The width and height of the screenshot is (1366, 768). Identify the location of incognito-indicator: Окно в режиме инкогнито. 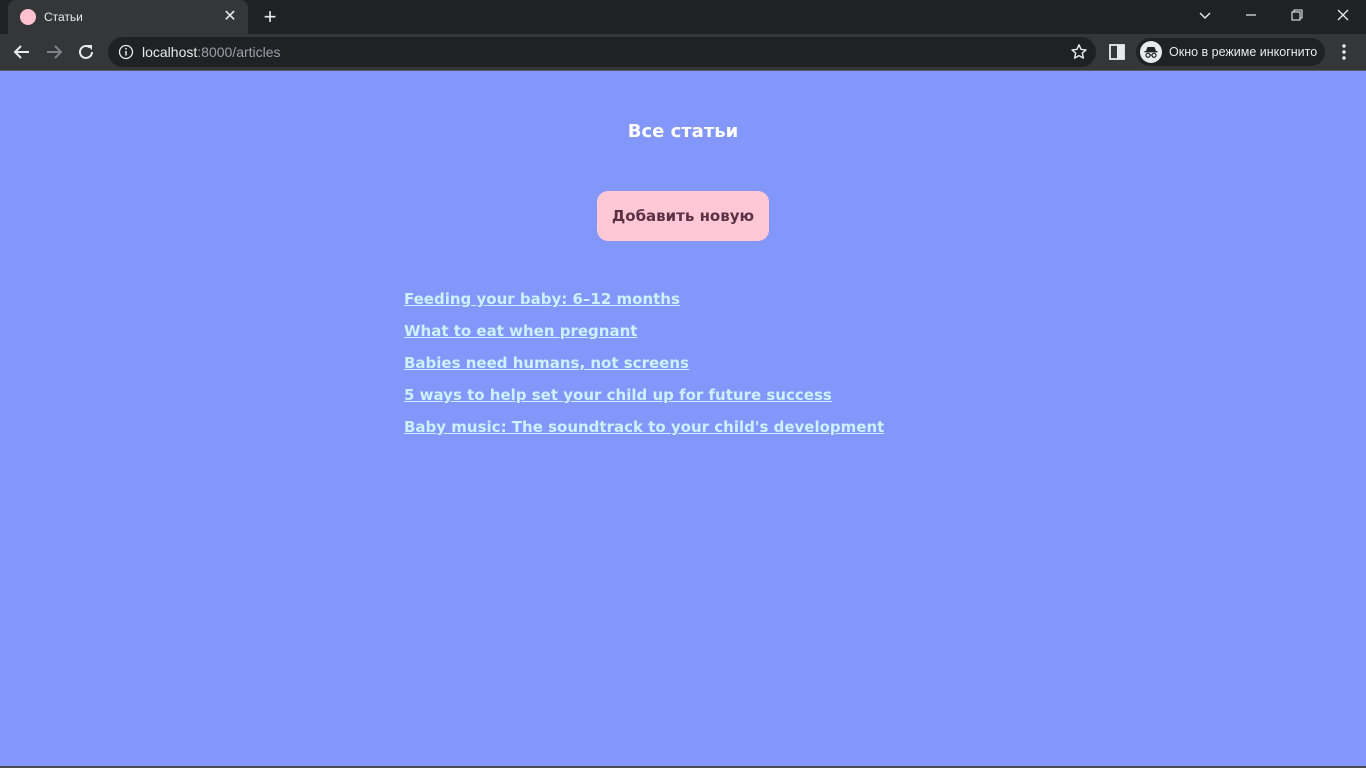
(1230, 52).